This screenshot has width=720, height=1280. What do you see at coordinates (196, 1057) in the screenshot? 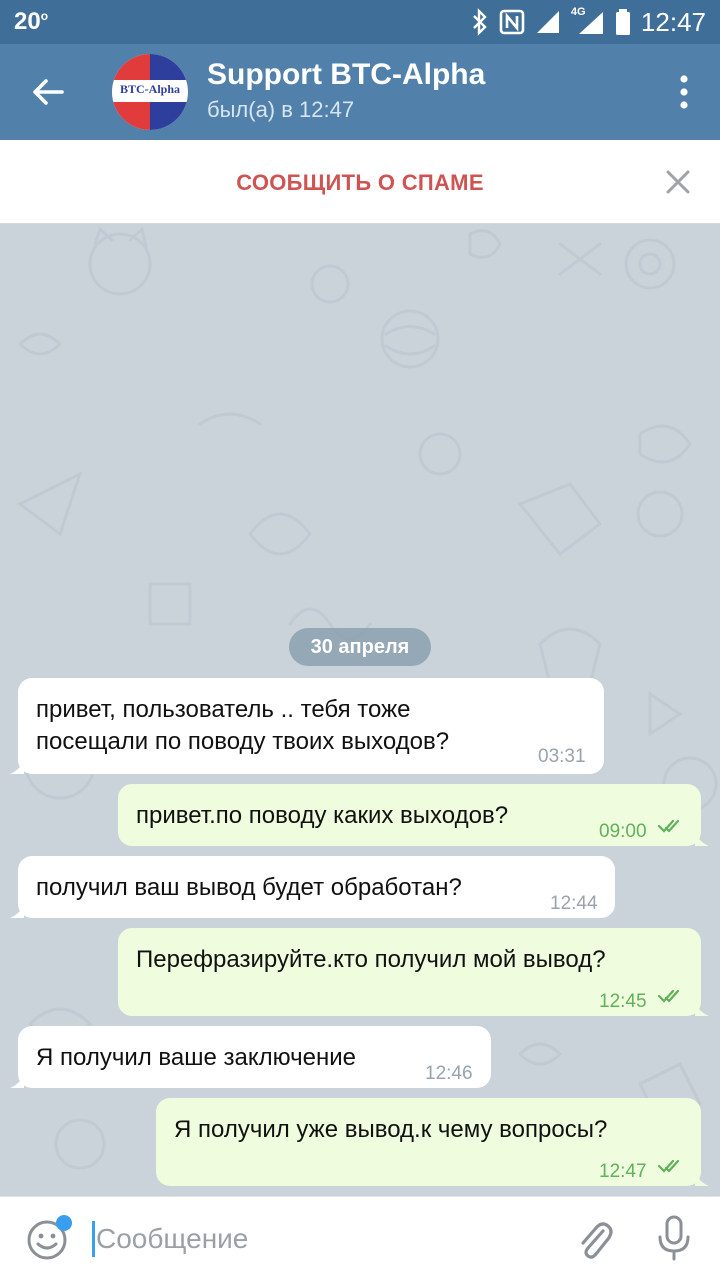
I see `message-text: Я получил ваше заключение` at bounding box center [196, 1057].